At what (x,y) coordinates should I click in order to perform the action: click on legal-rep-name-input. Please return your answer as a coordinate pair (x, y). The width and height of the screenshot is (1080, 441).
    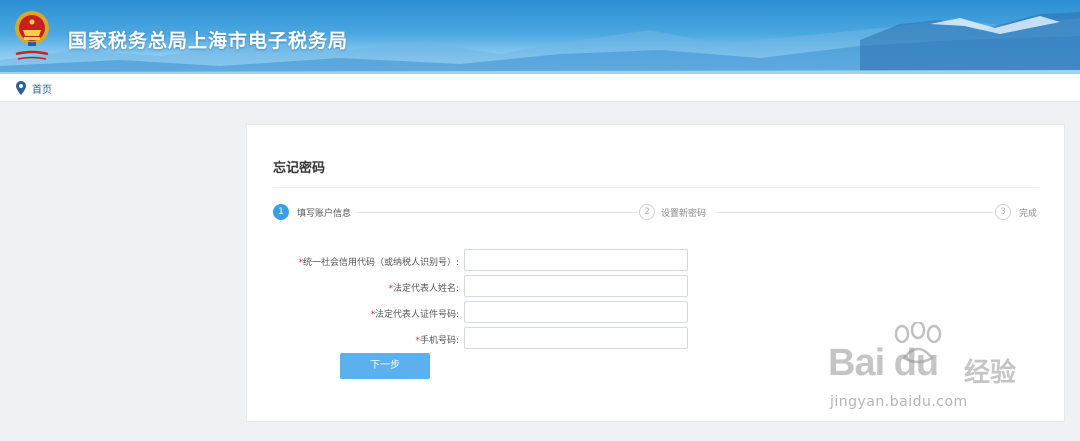
    Looking at the image, I should click on (576, 286).